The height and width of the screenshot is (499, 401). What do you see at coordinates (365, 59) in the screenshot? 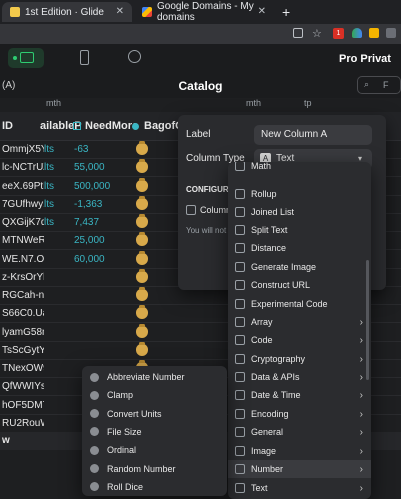
I see `account-label: Pro Privat` at bounding box center [365, 59].